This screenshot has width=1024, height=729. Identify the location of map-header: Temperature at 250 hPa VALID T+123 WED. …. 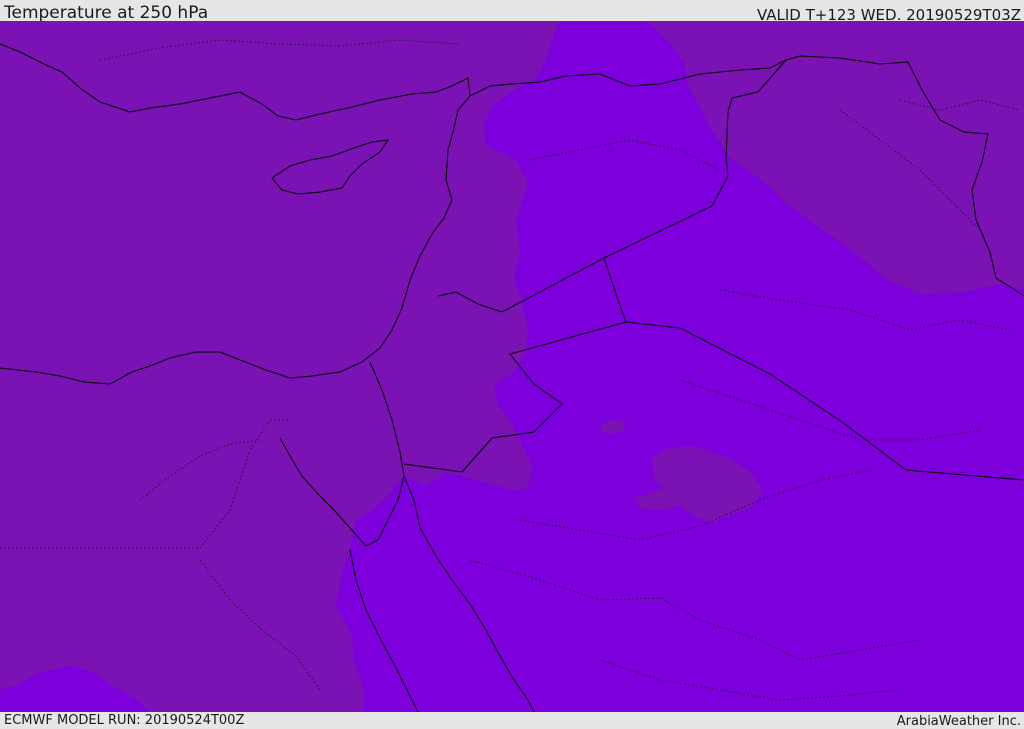
(512, 12).